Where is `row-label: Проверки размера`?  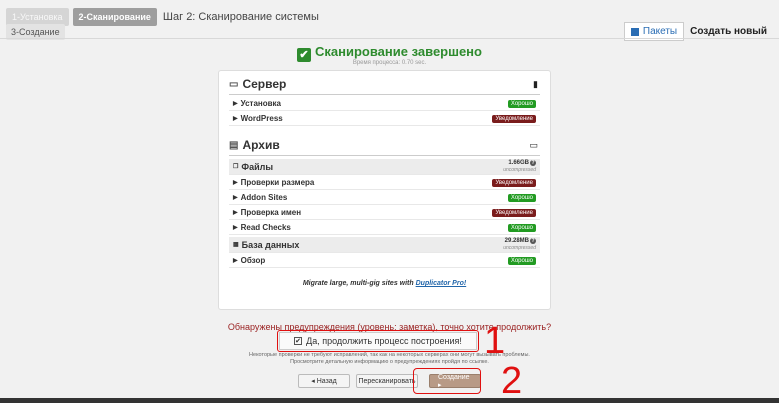
row-label: Проверки размера is located at coordinates (277, 182).